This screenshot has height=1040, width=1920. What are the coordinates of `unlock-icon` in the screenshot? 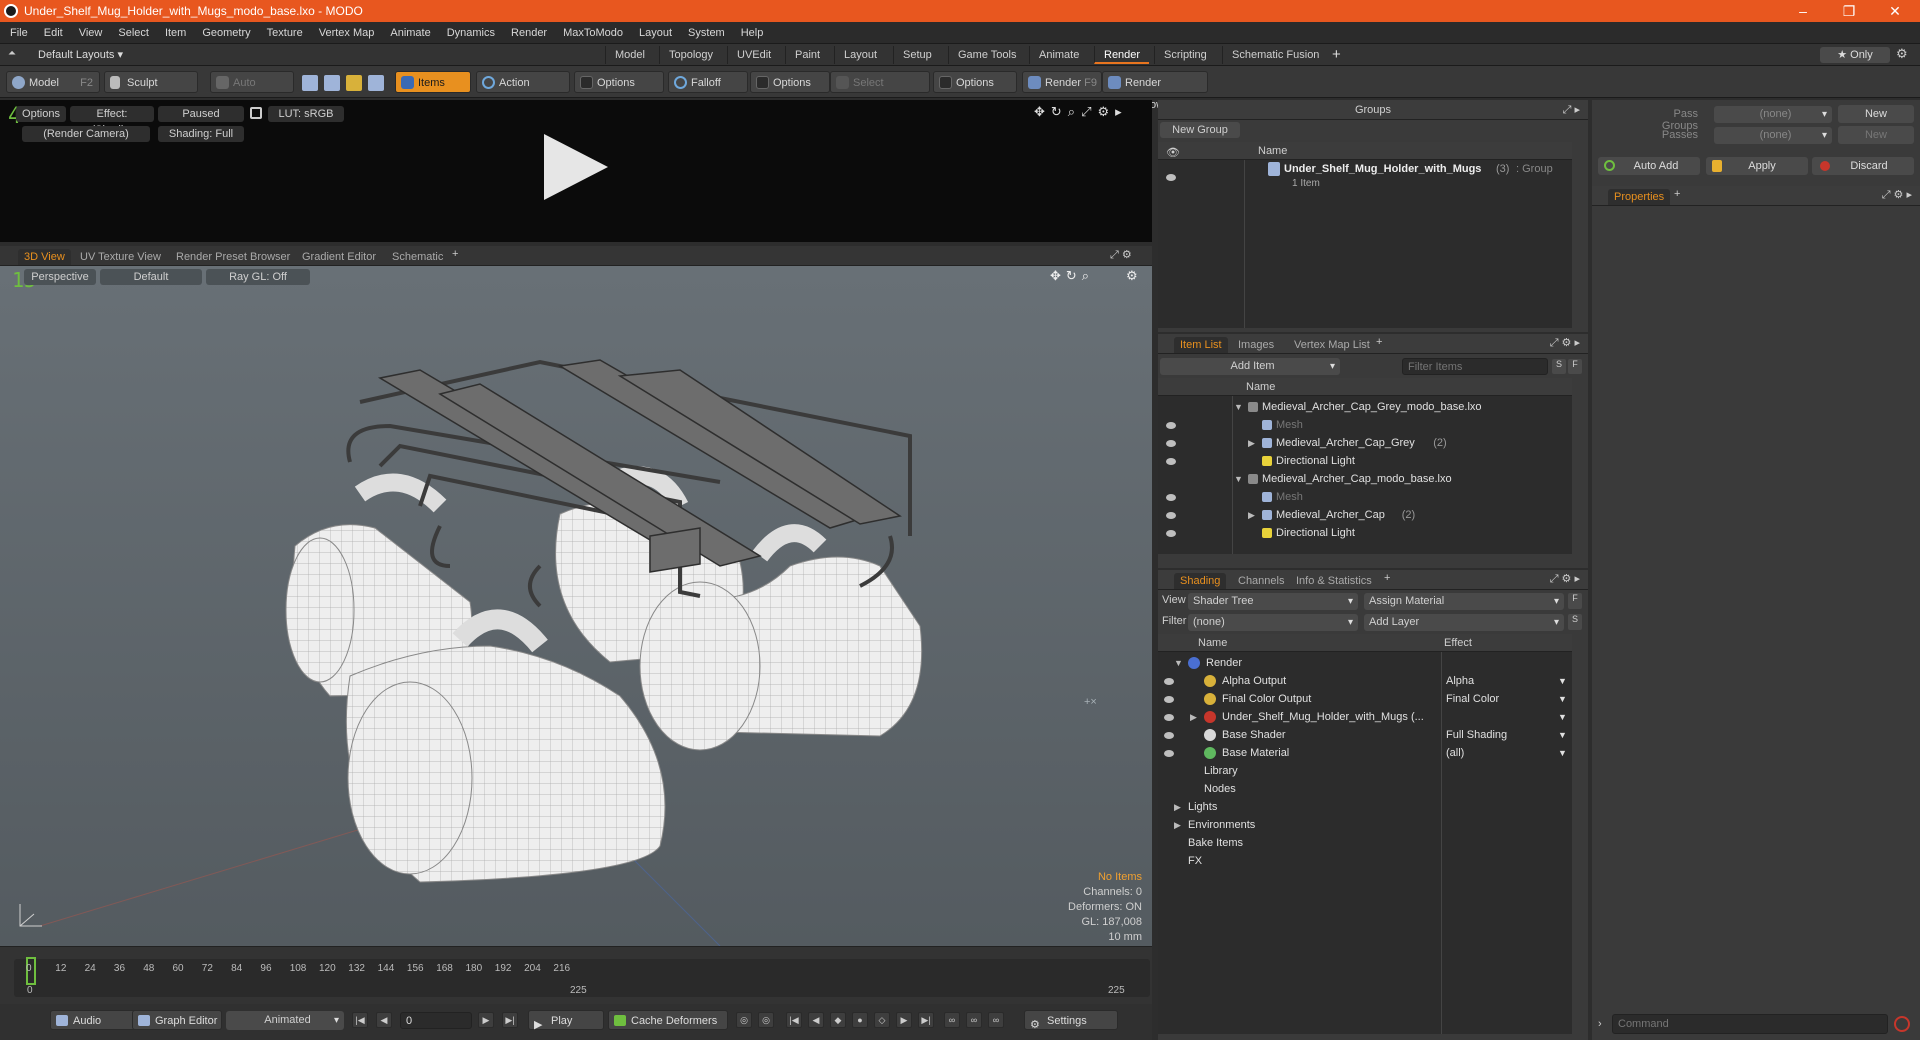 It's located at (256, 113).